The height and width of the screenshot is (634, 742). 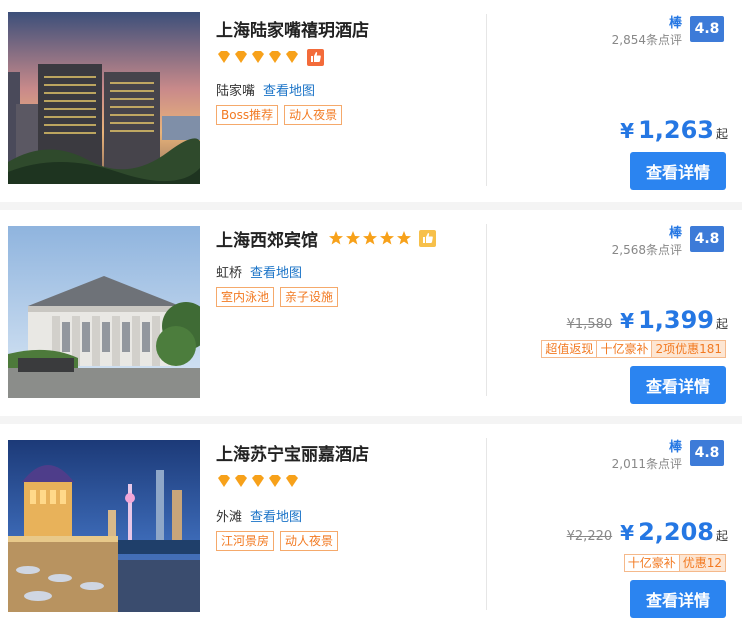 I want to click on district: 陆家嘴, so click(x=236, y=91).